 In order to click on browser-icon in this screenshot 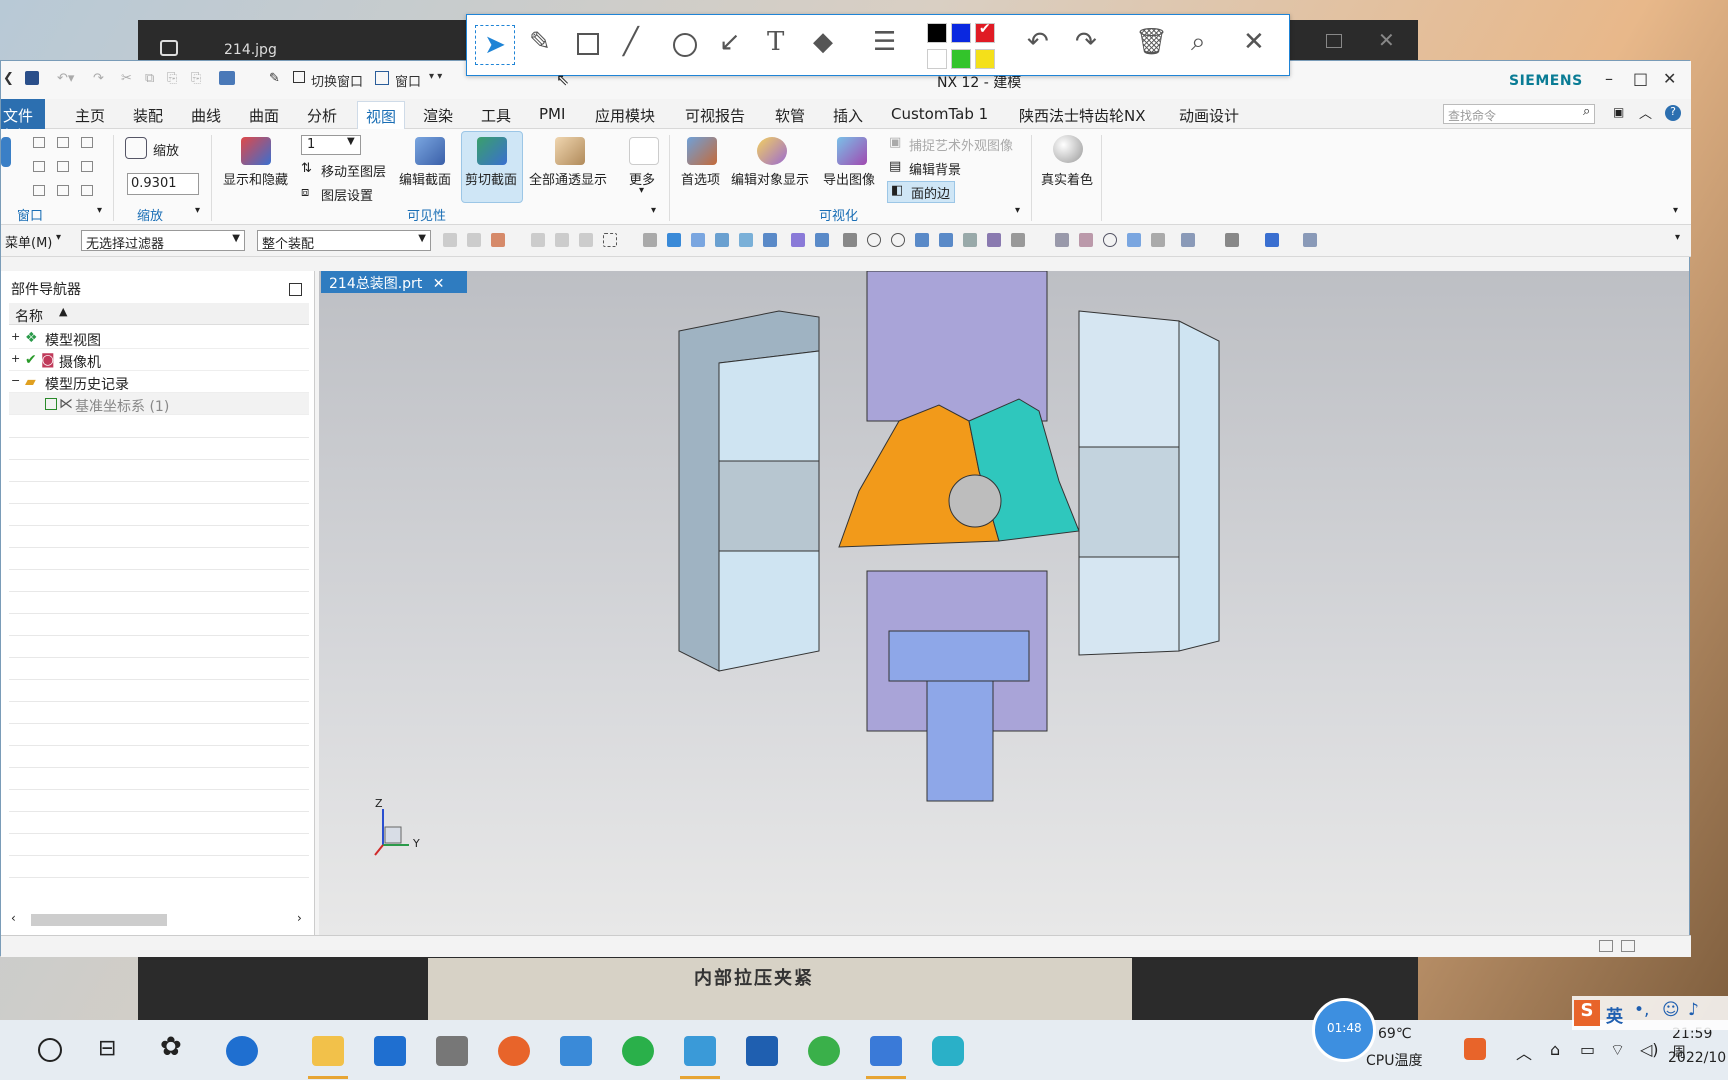, I will do `click(824, 1051)`.